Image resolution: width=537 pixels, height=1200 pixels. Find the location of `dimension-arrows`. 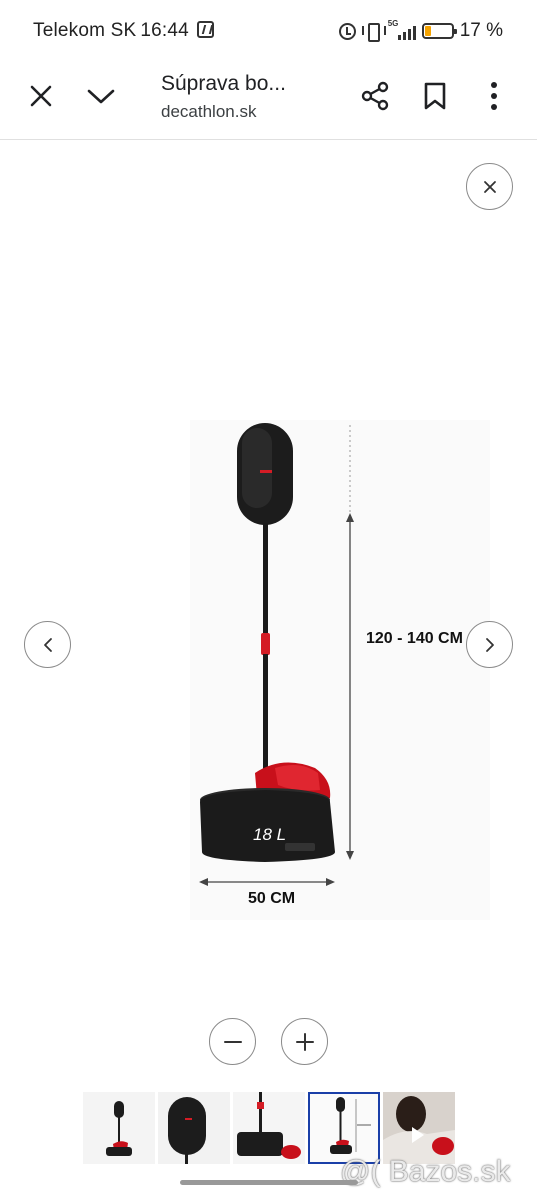

dimension-arrows is located at coordinates (276, 655).